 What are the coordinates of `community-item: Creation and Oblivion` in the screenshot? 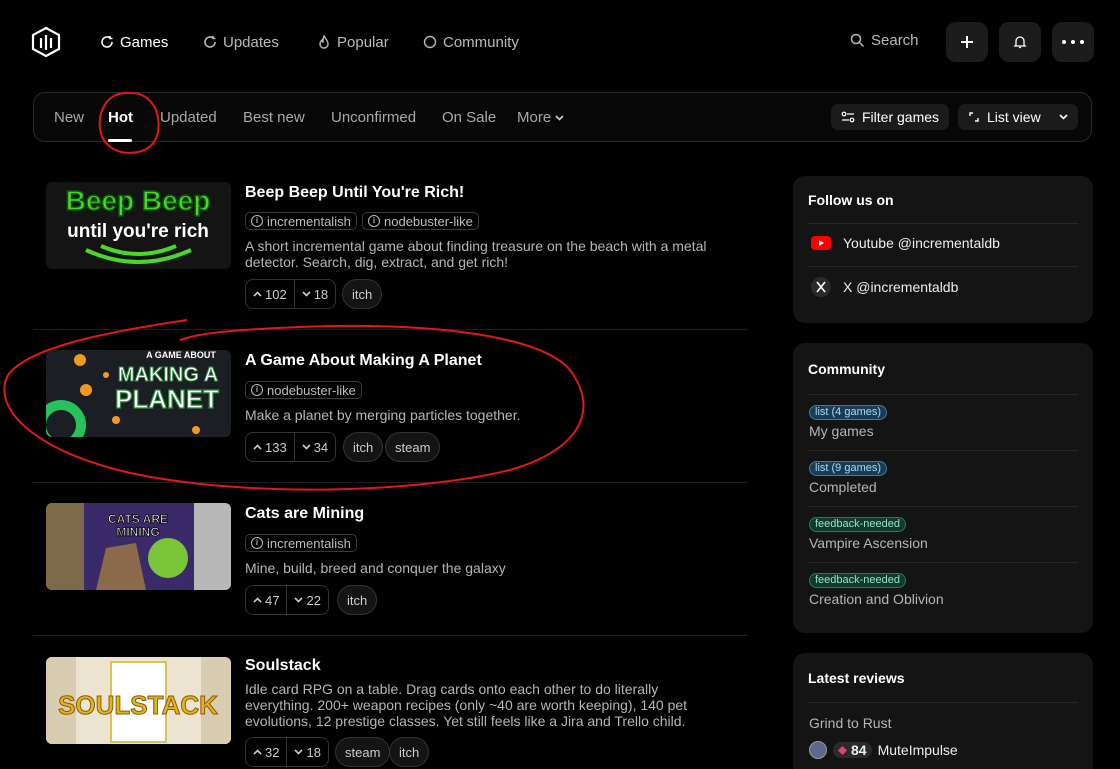 It's located at (876, 599).